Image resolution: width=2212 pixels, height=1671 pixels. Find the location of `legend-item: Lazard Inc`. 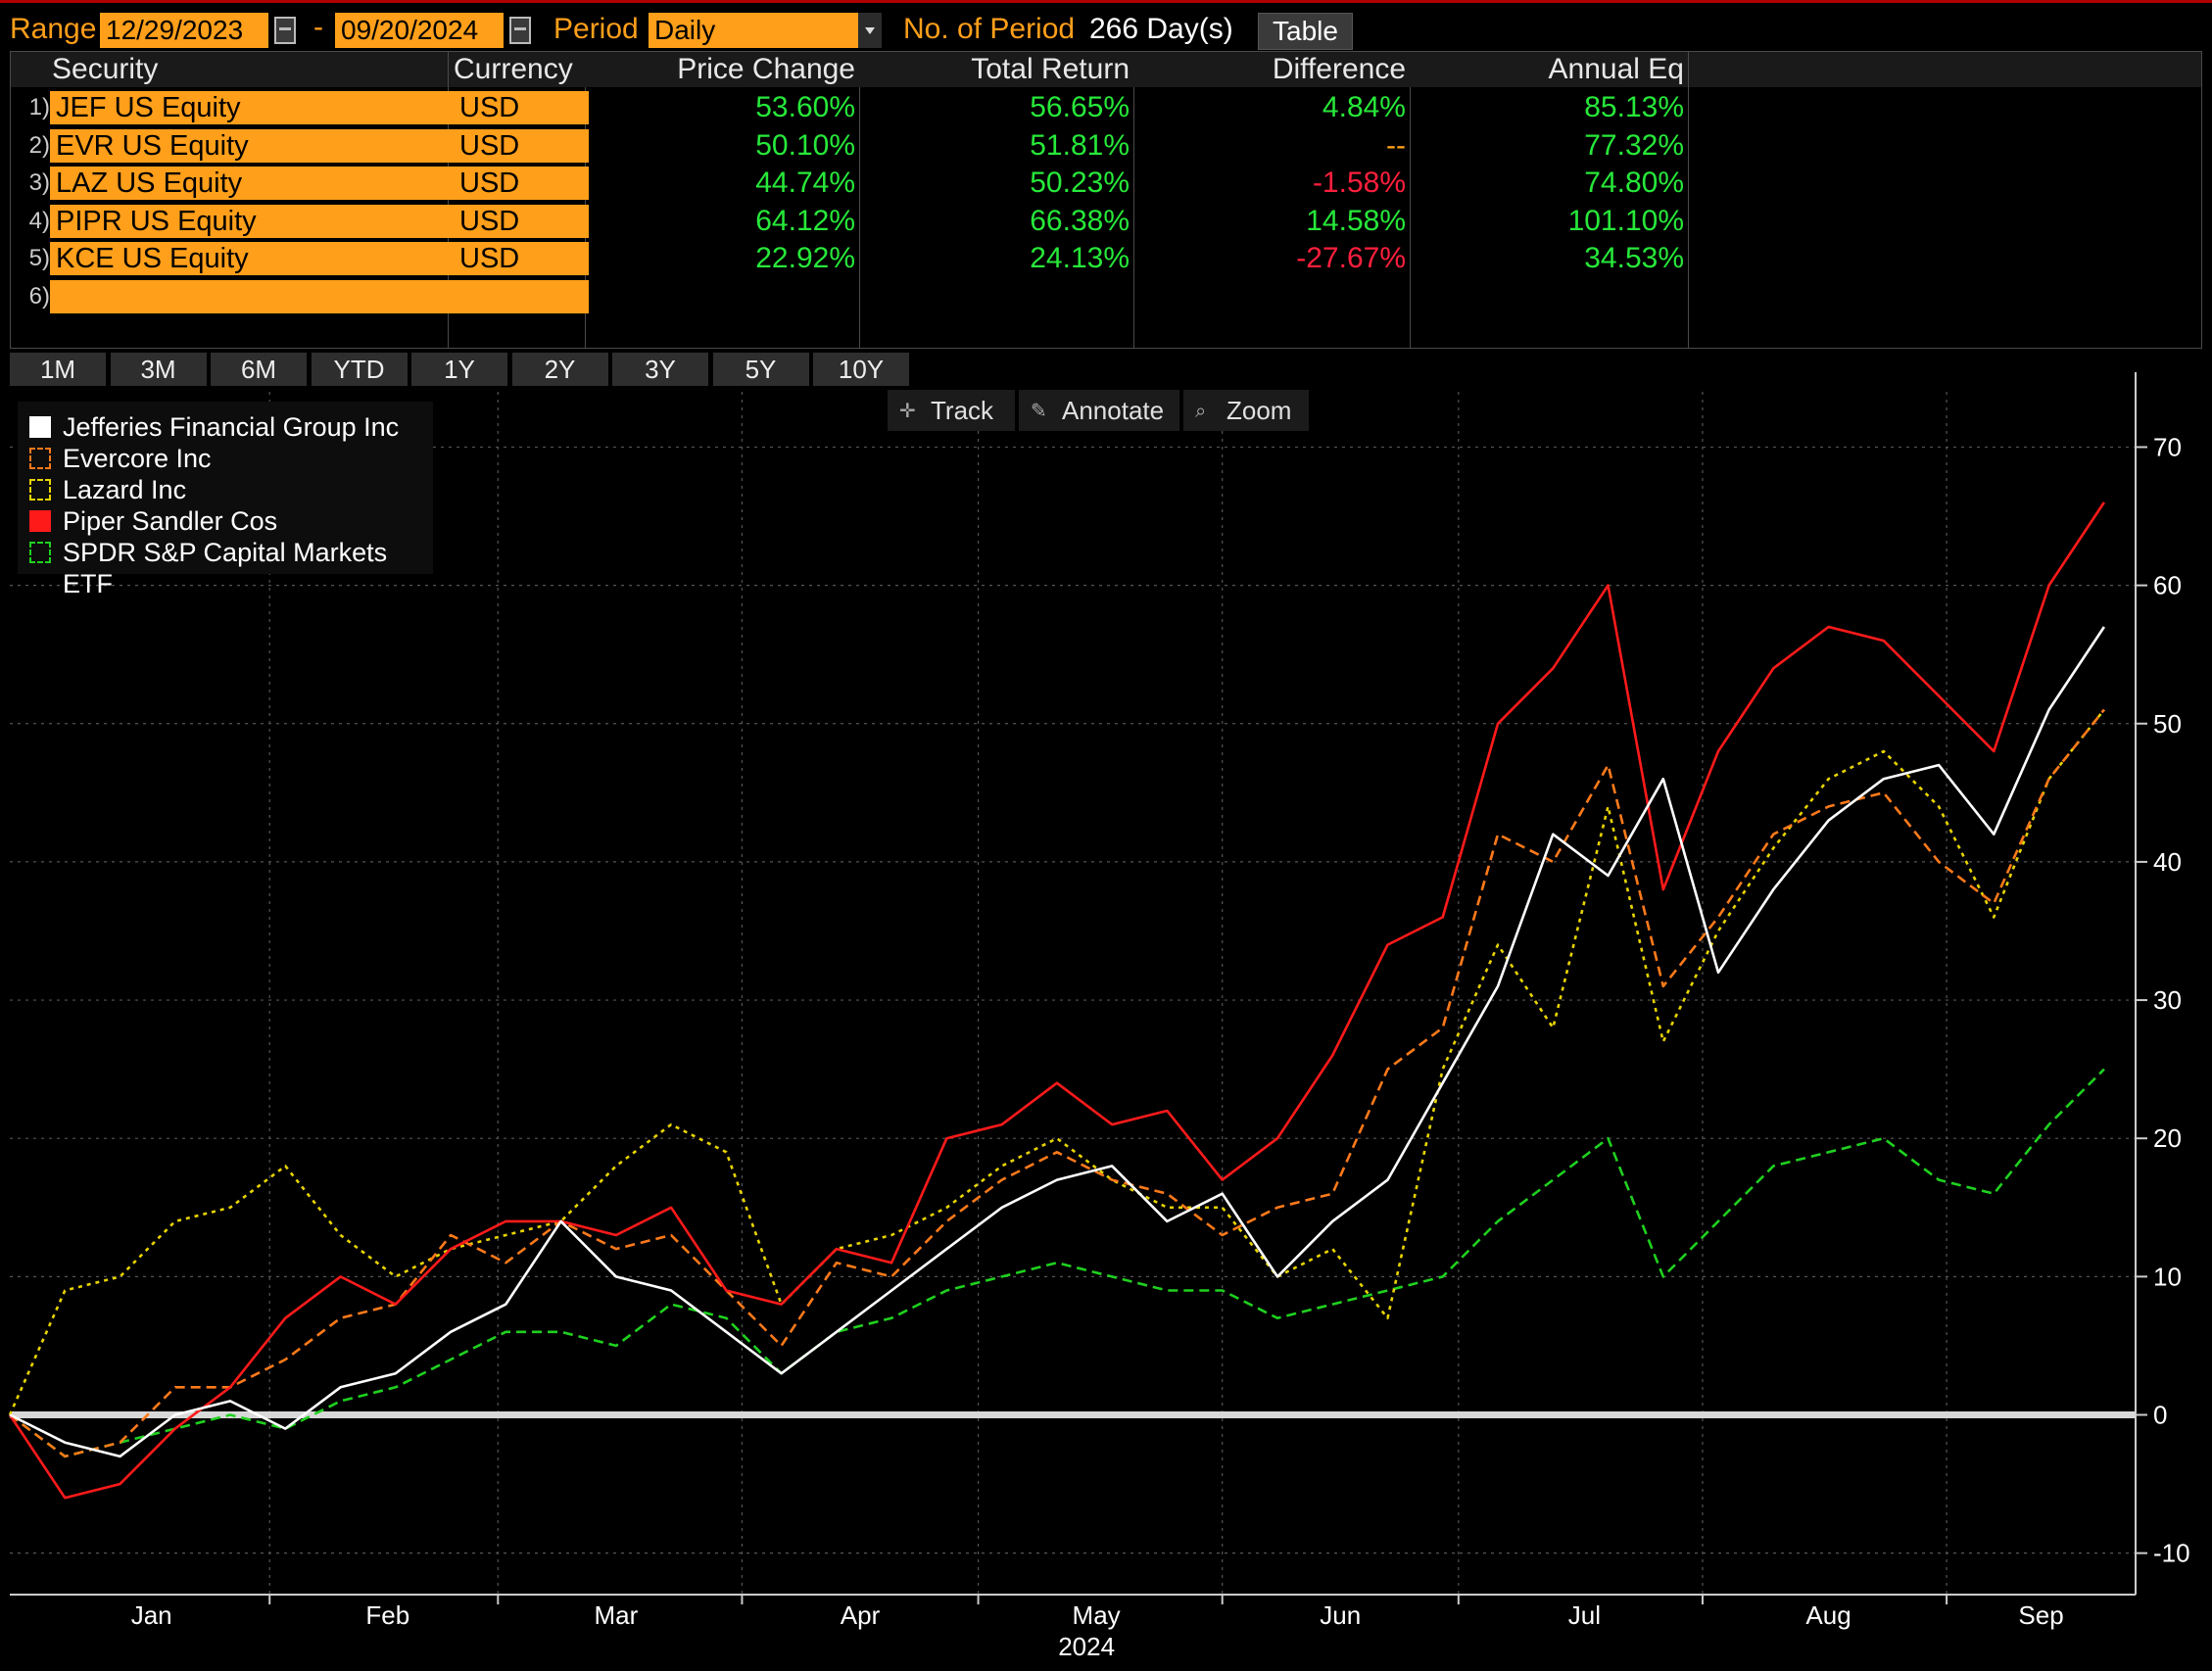

legend-item: Lazard Inc is located at coordinates (107, 489).